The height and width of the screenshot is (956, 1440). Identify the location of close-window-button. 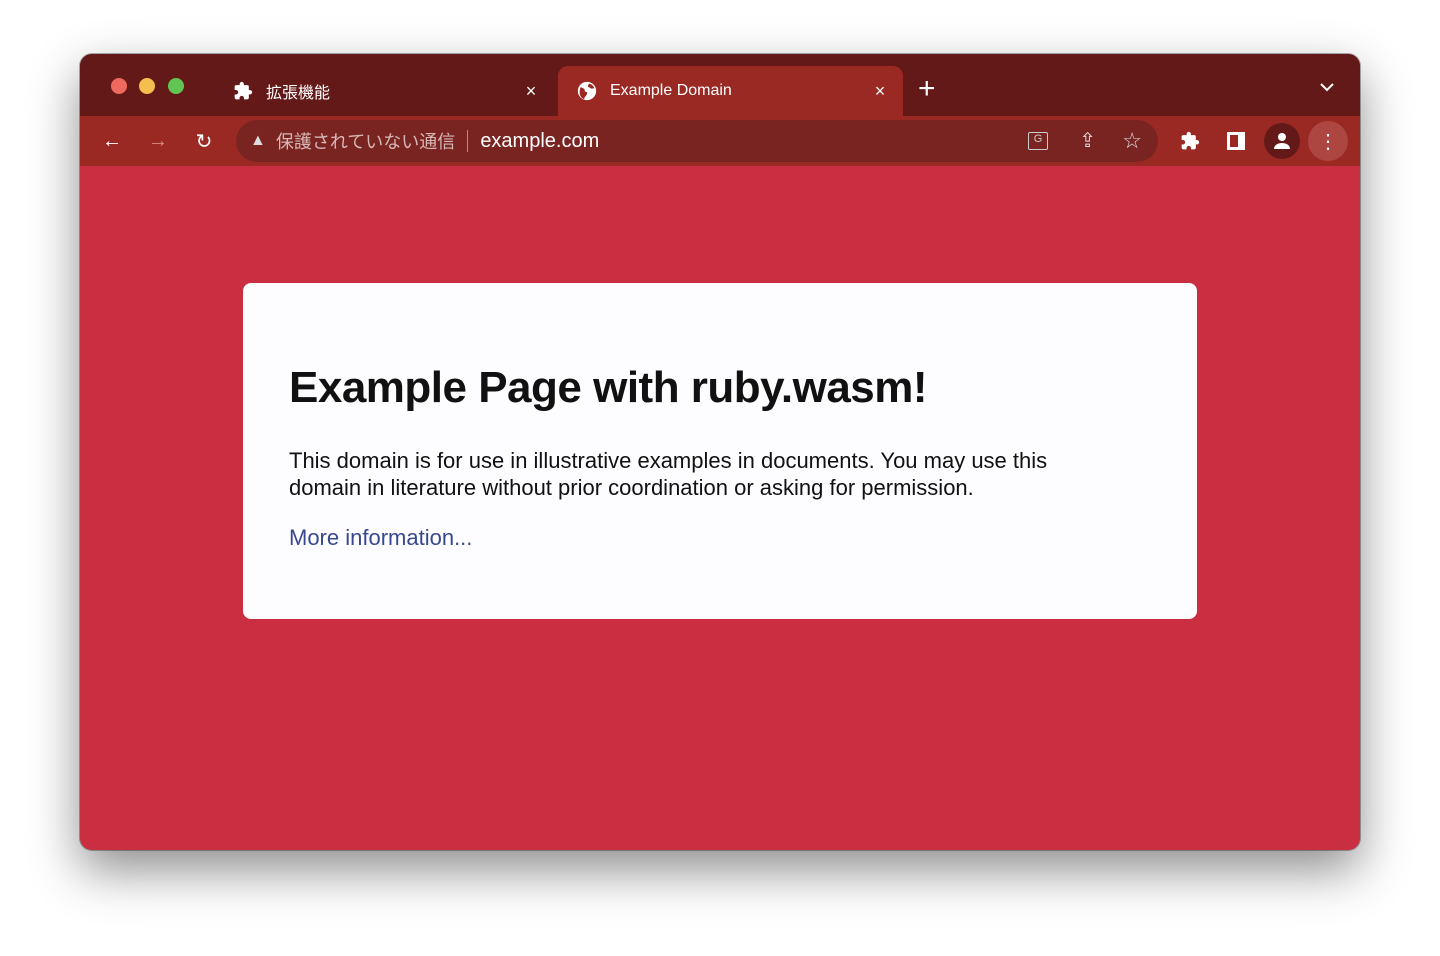
(119, 86).